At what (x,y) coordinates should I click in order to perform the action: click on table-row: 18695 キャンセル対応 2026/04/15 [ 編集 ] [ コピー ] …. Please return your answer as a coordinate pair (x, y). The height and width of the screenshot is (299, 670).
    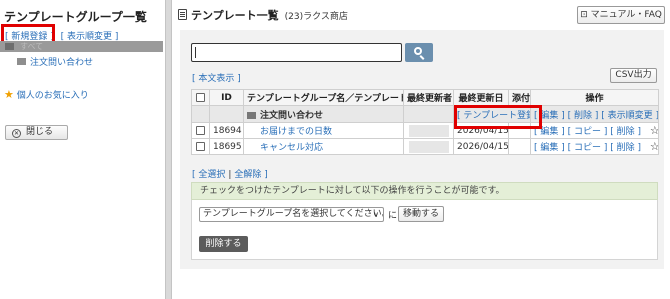
    Looking at the image, I should click on (425, 146).